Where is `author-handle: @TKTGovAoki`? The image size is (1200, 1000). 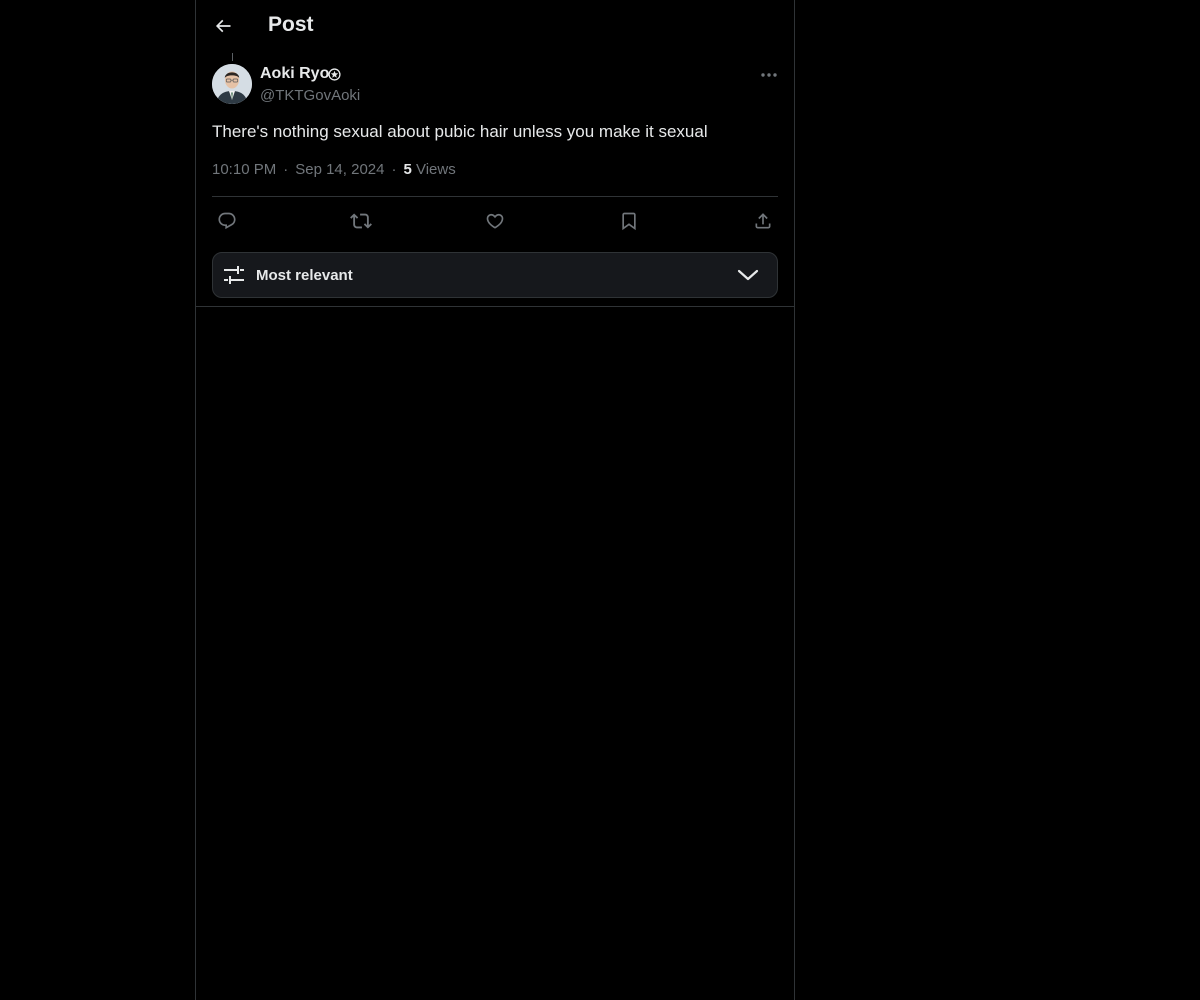
author-handle: @TKTGovAoki is located at coordinates (310, 95).